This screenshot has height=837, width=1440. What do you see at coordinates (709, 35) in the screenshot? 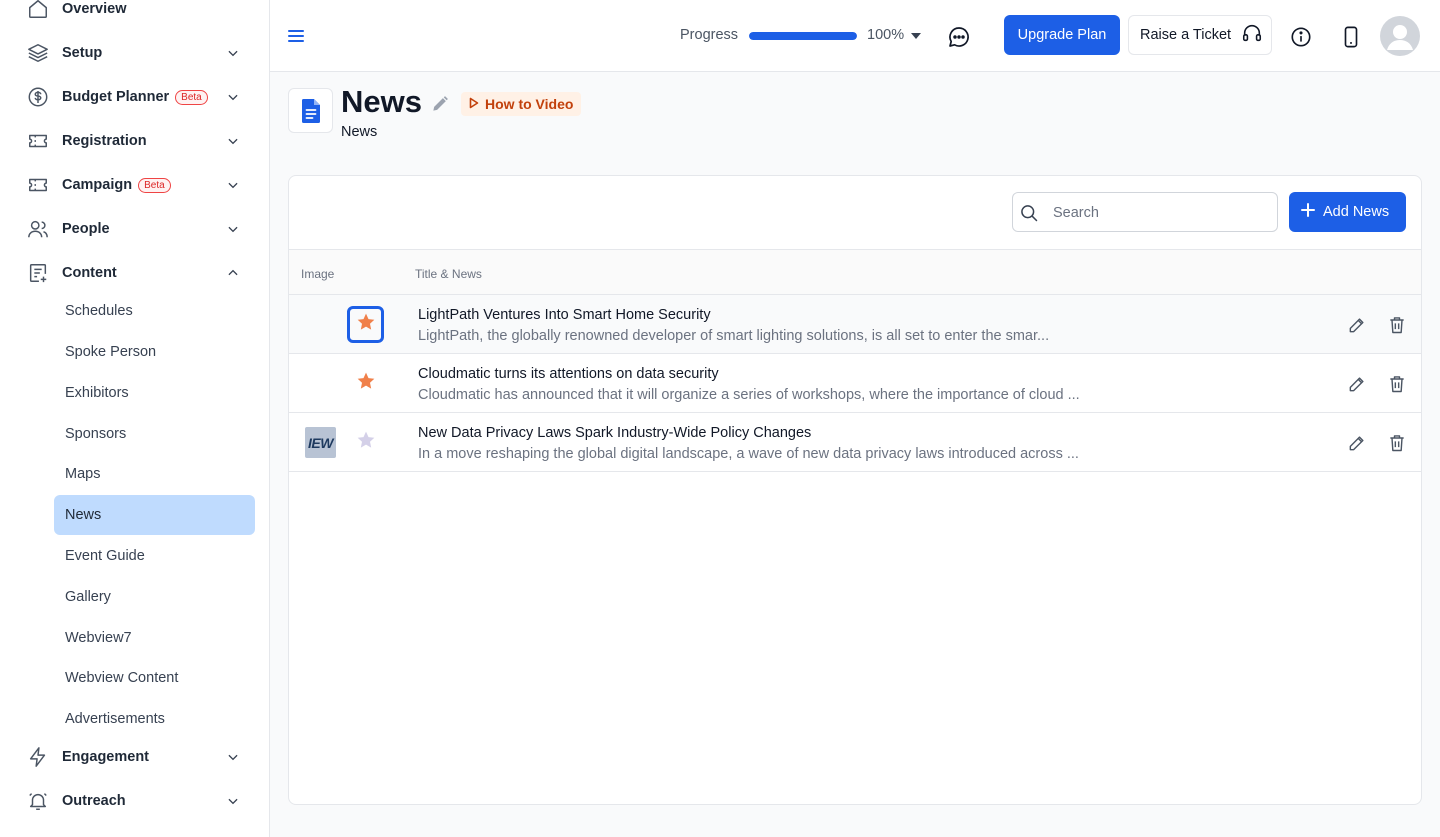
I see `progress-label: Progress` at bounding box center [709, 35].